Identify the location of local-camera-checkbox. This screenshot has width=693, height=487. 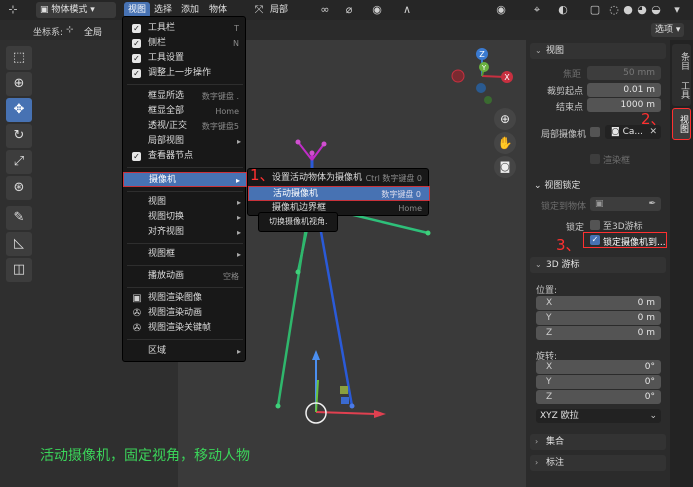
(595, 132).